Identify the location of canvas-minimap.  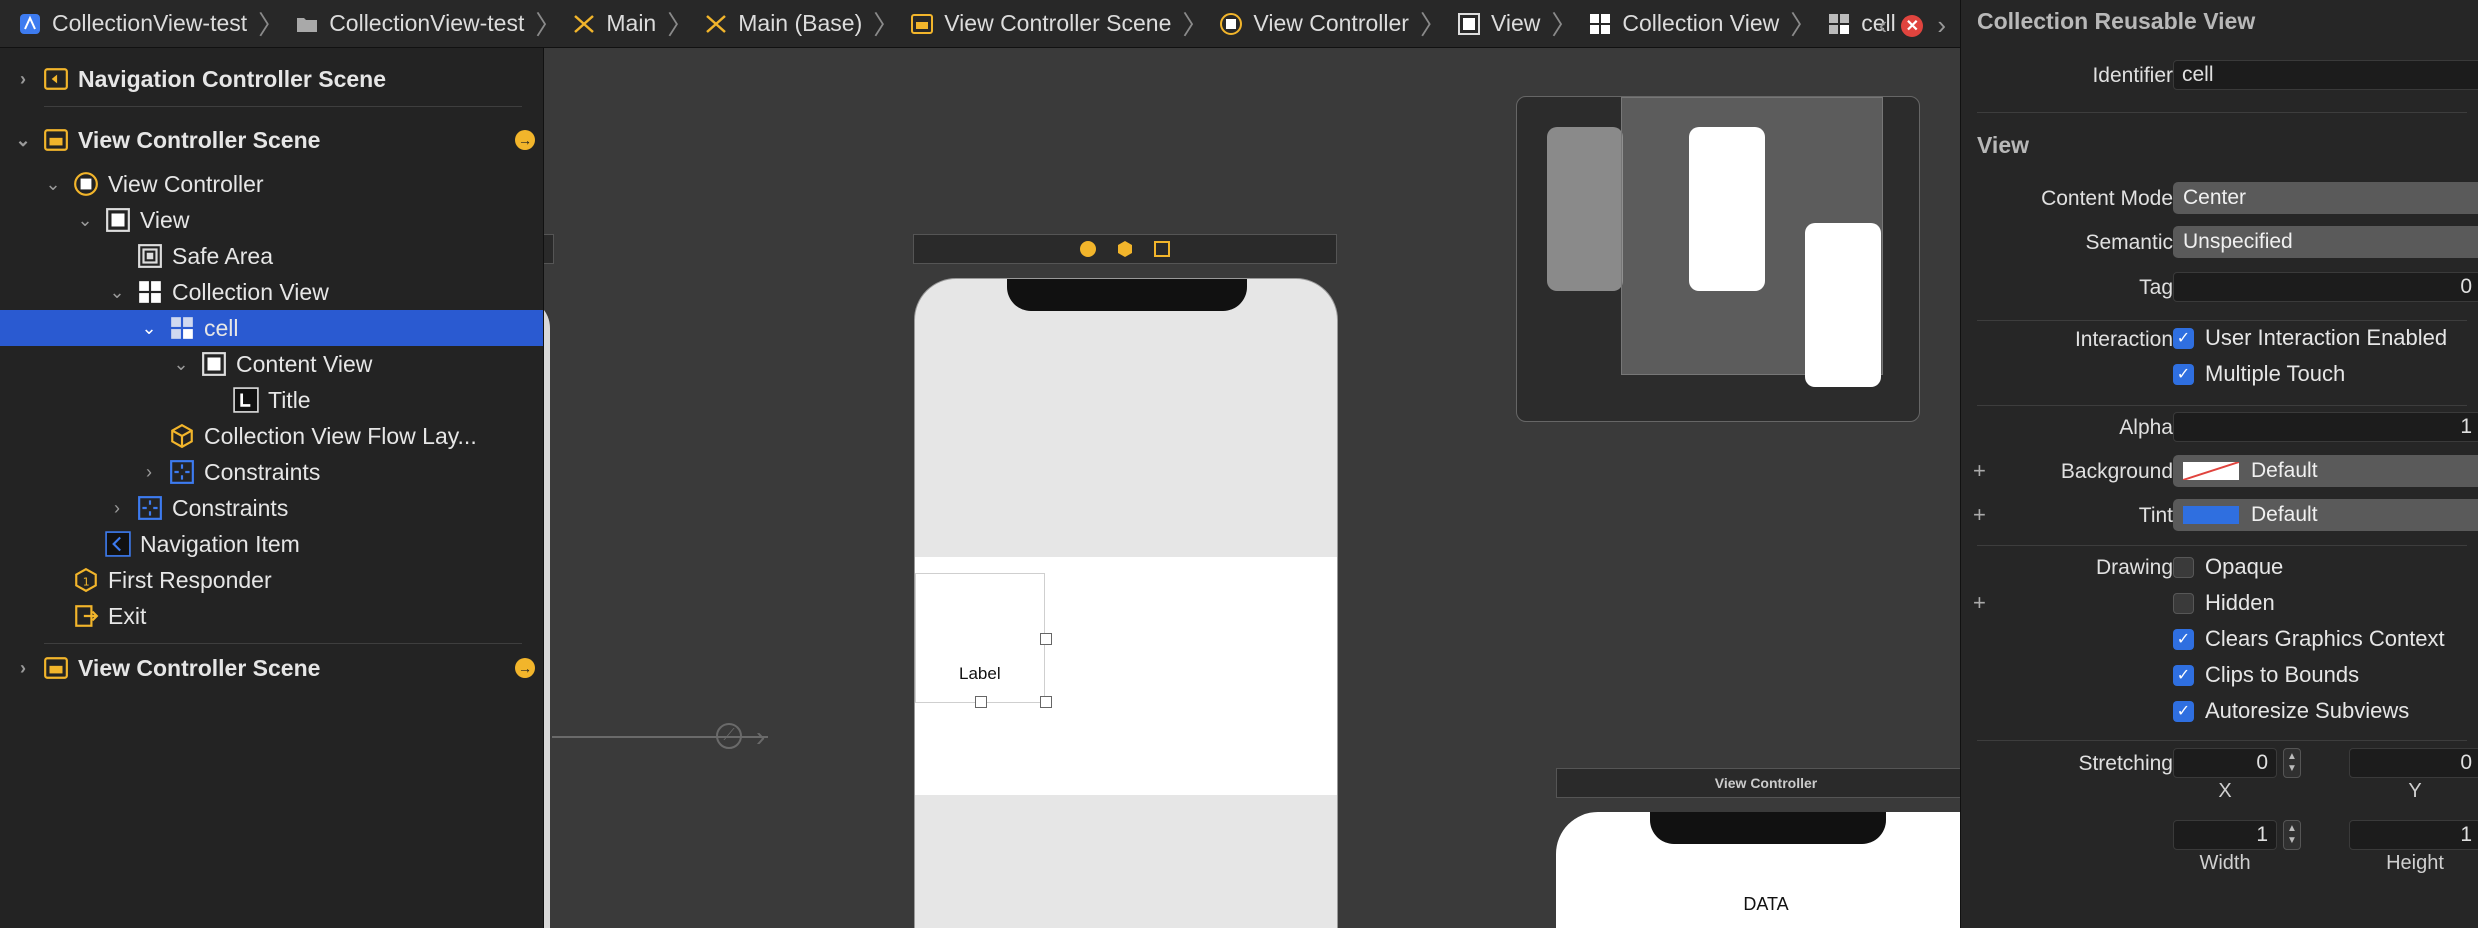
(1718, 259).